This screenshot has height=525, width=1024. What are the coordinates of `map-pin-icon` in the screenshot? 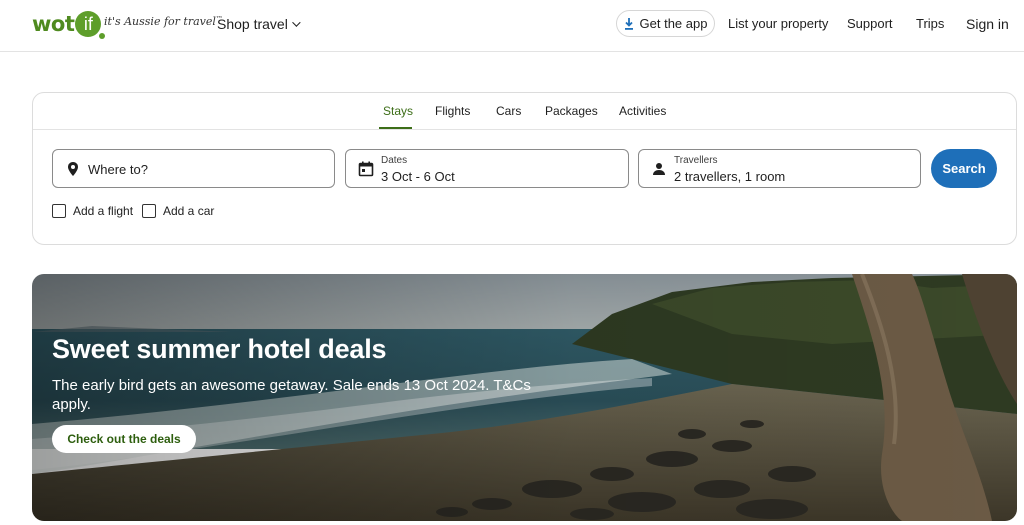 It's located at (73, 169).